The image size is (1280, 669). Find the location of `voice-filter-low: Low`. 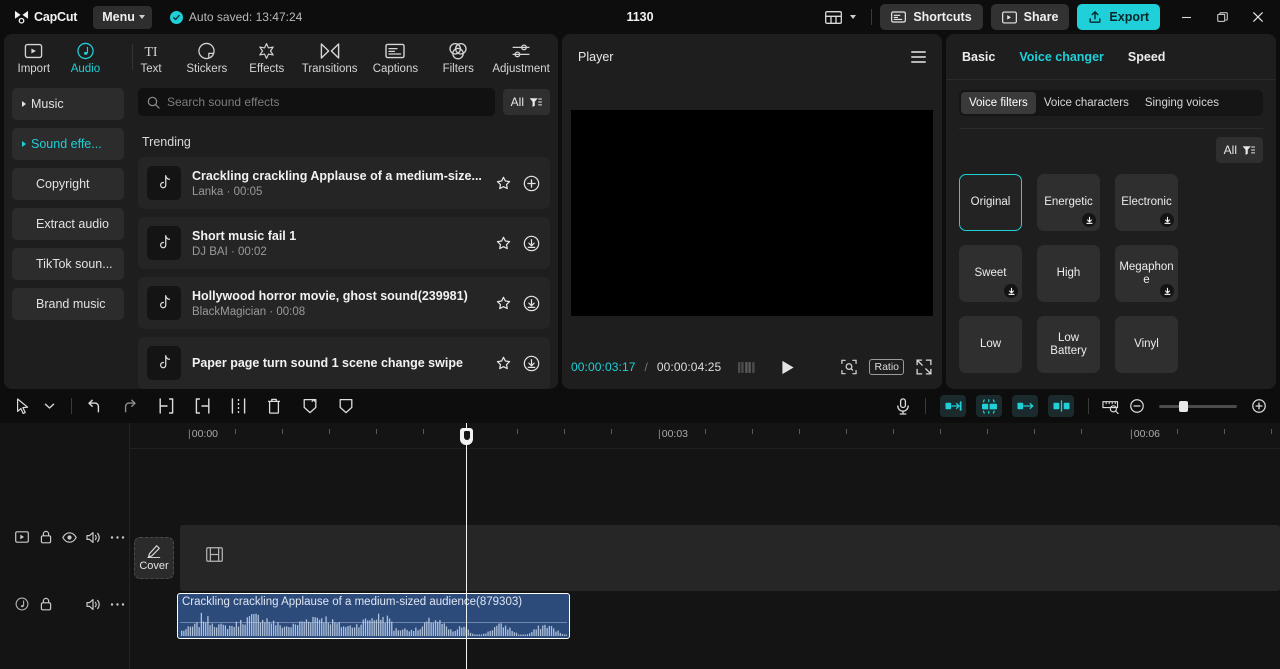

voice-filter-low: Low is located at coordinates (990, 344).